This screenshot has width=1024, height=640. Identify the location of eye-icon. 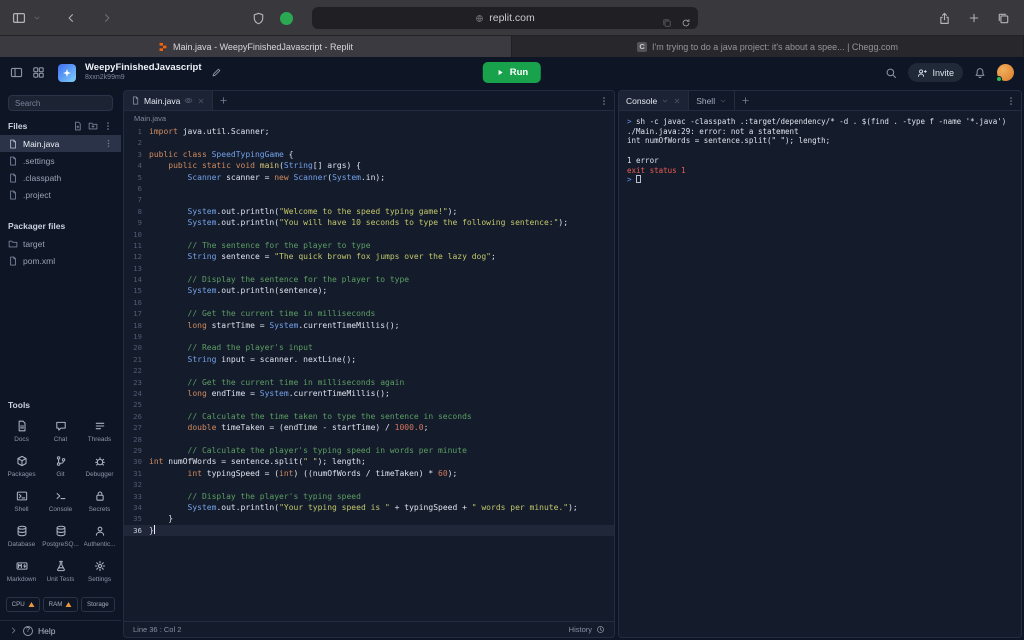
(188, 100).